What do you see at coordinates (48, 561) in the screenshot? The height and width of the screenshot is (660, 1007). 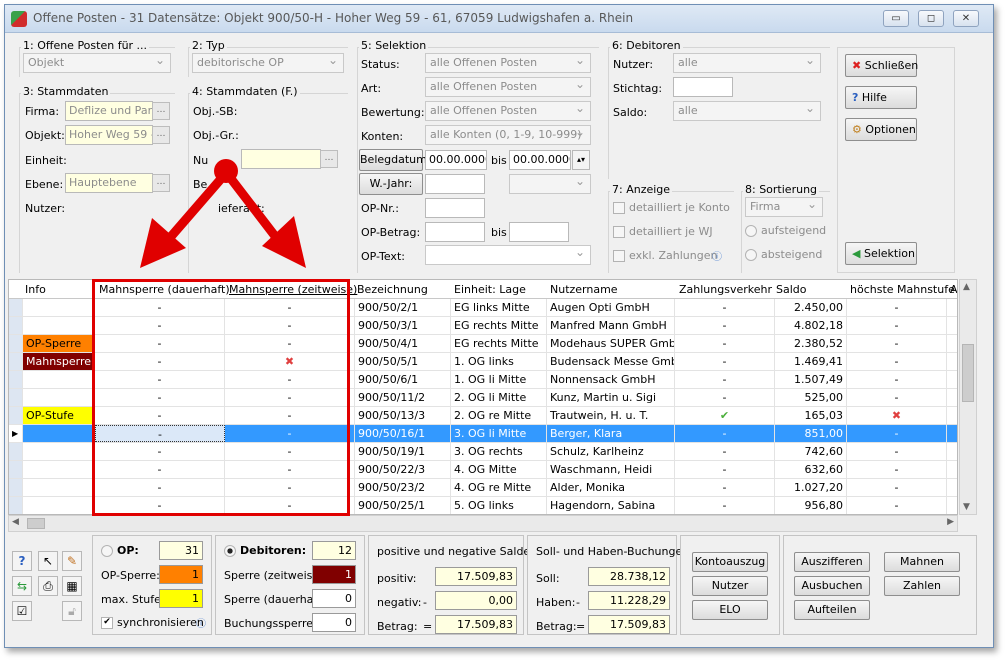 I see `cursor-icon: ↖` at bounding box center [48, 561].